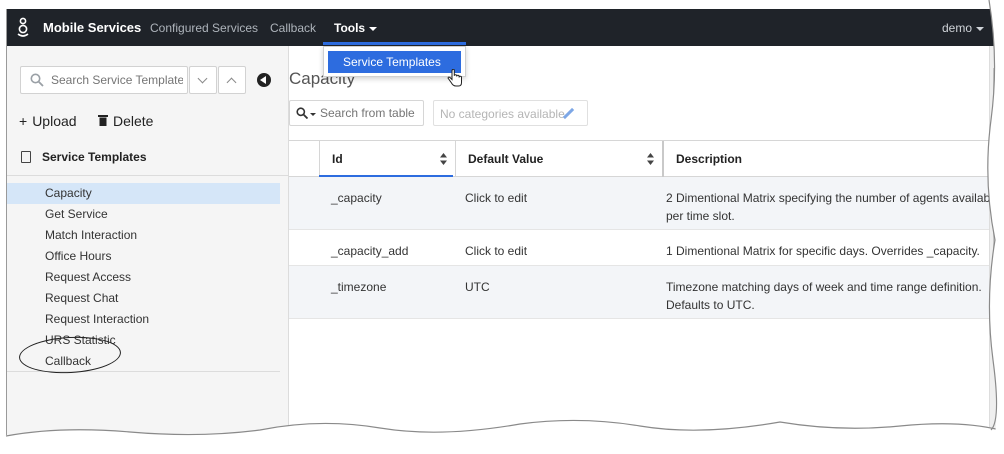 The image size is (1004, 454). Describe the element at coordinates (264, 80) in the screenshot. I see `collapse-left-icon` at that location.